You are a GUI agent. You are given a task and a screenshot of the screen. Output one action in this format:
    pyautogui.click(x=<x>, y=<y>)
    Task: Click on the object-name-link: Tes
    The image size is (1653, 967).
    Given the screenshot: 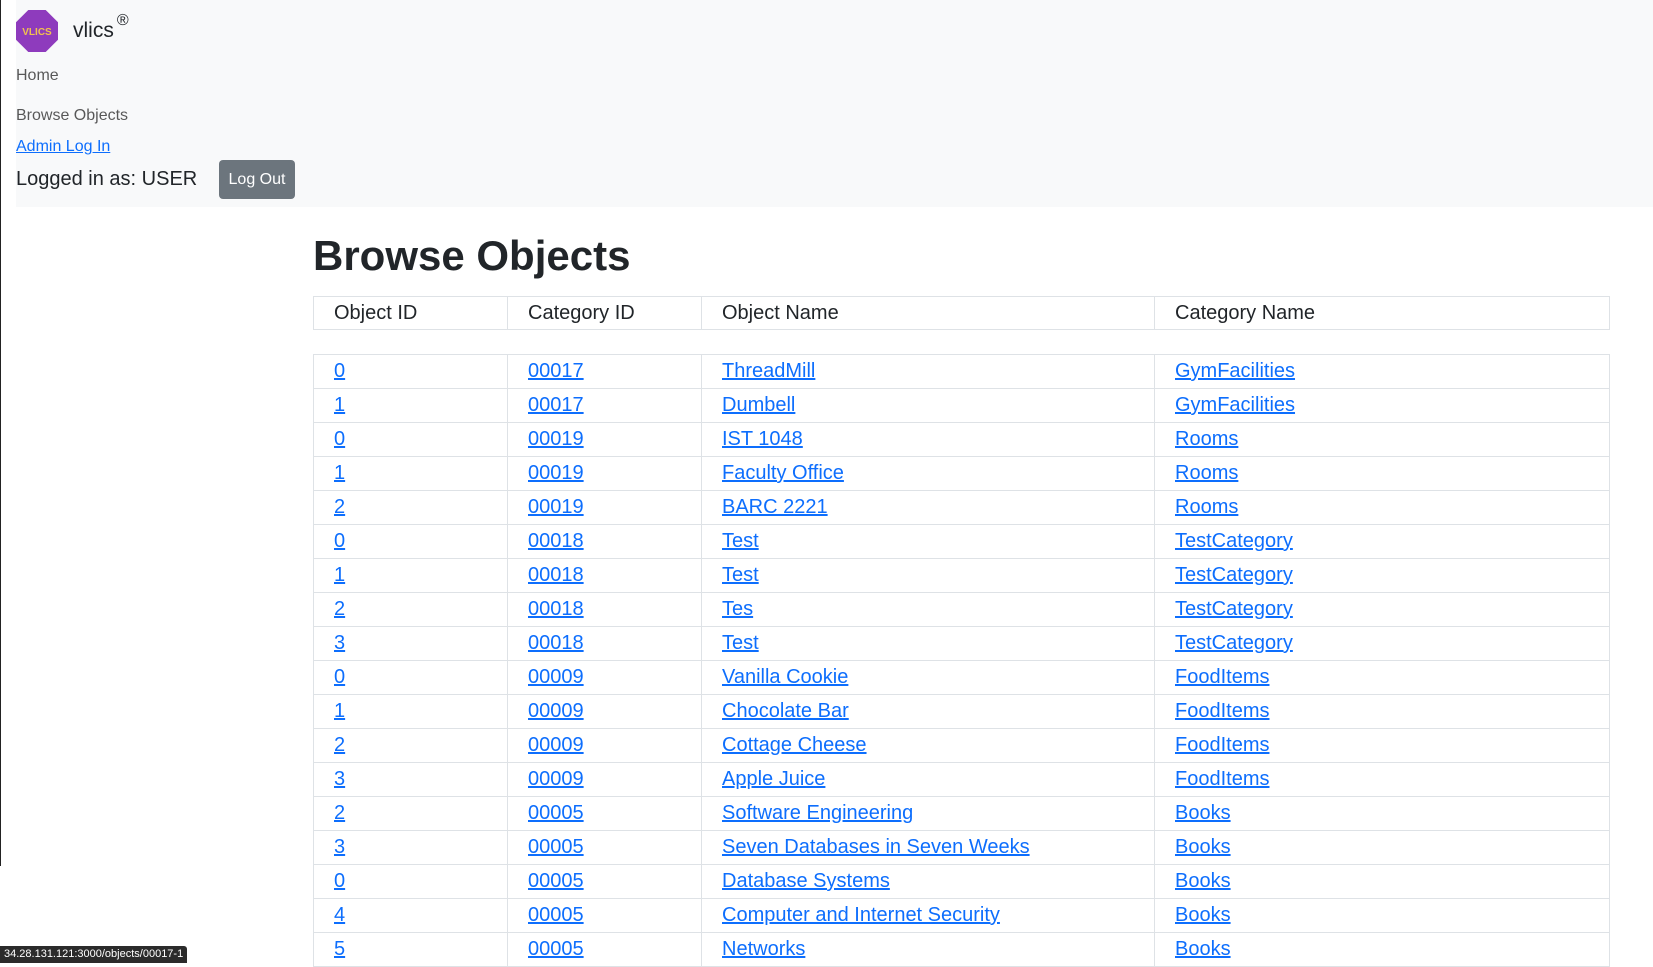 What is the action you would take?
    pyautogui.click(x=737, y=609)
    